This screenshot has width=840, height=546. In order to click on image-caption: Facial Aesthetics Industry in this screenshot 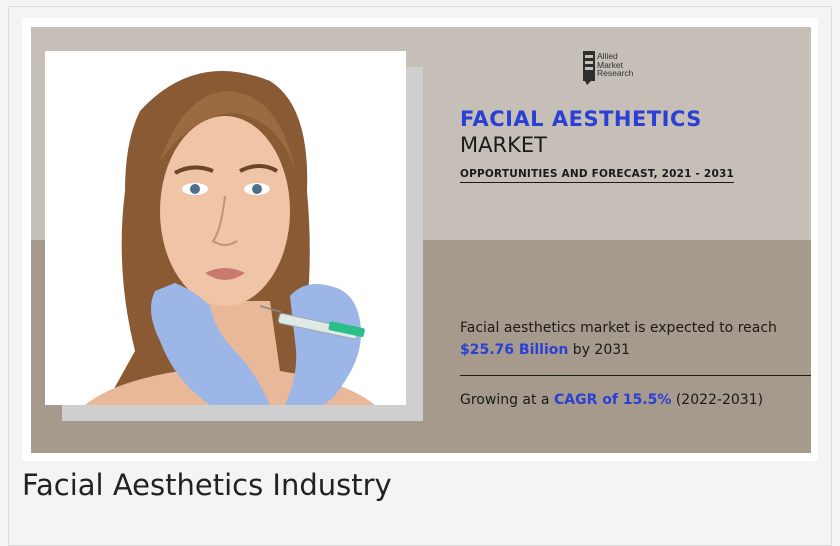, I will do `click(207, 485)`.